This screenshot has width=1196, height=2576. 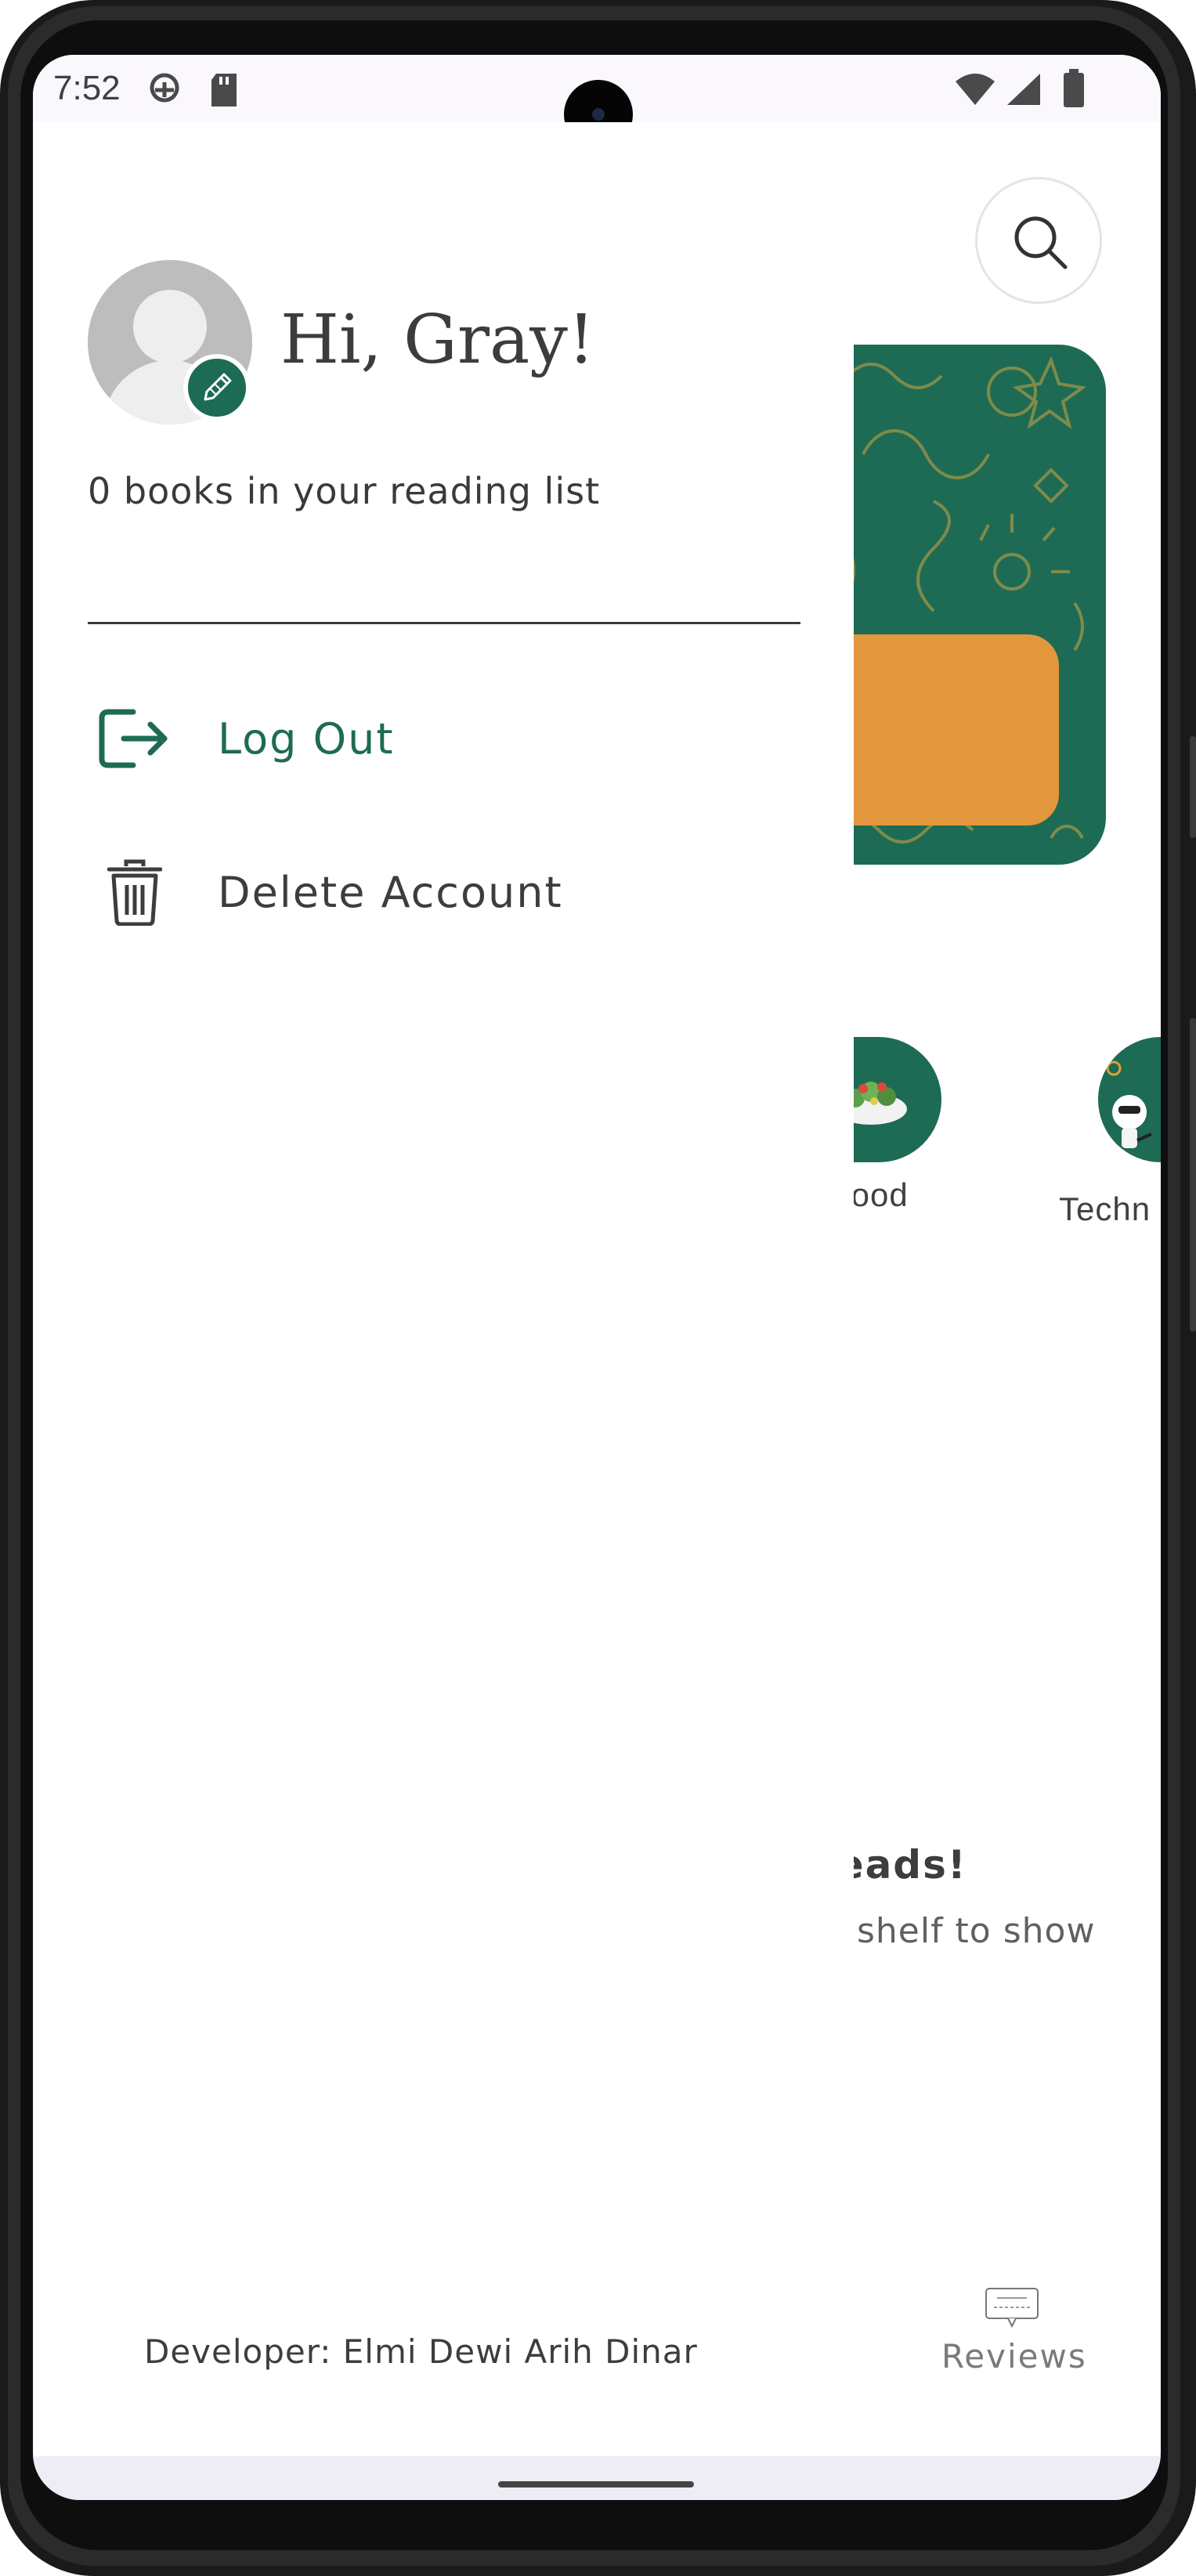 What do you see at coordinates (1074, 90) in the screenshot?
I see `battery-icon` at bounding box center [1074, 90].